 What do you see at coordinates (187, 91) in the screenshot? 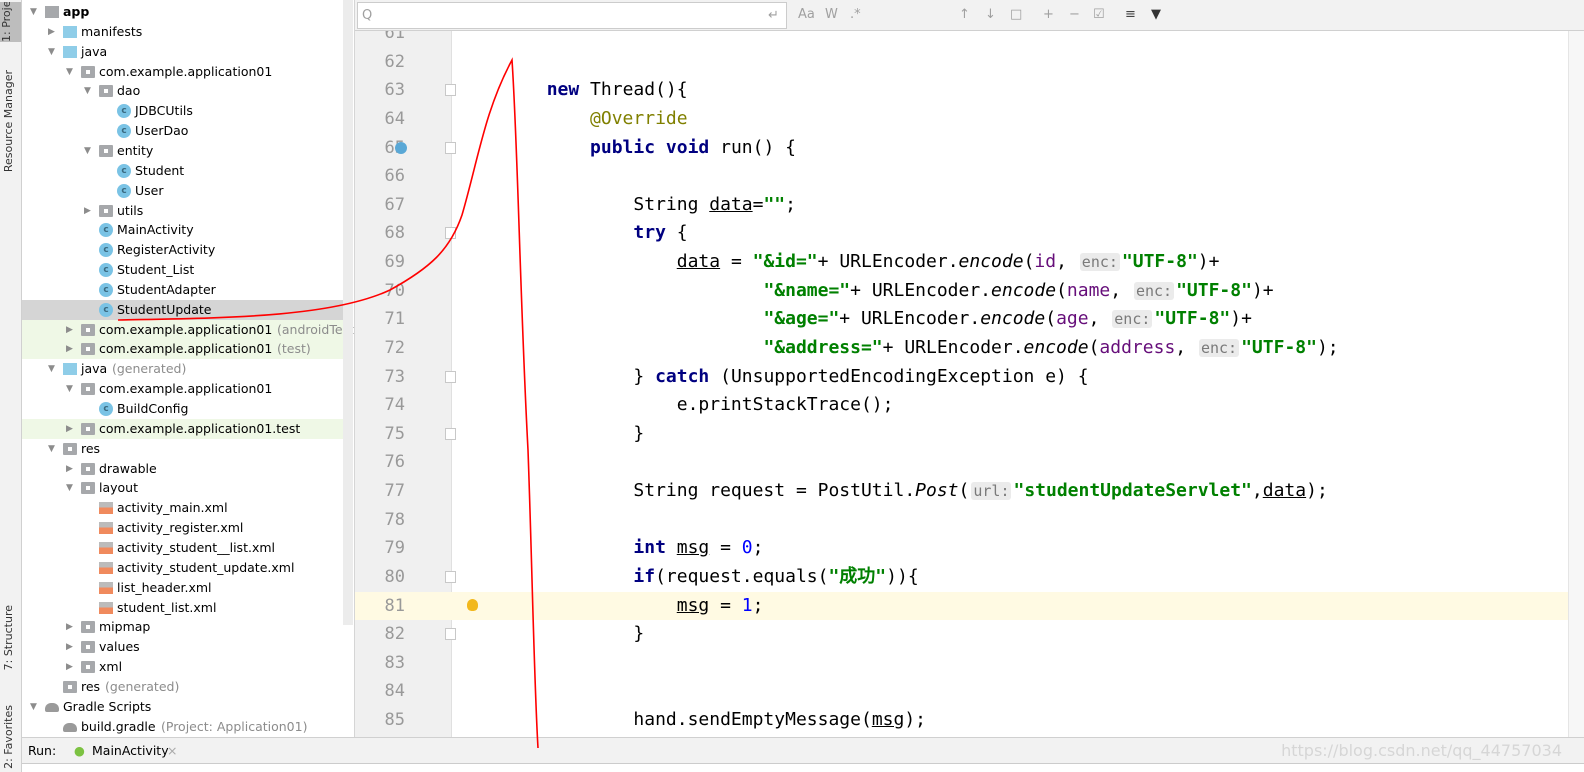
I see `tree-item: ▼ dao` at bounding box center [187, 91].